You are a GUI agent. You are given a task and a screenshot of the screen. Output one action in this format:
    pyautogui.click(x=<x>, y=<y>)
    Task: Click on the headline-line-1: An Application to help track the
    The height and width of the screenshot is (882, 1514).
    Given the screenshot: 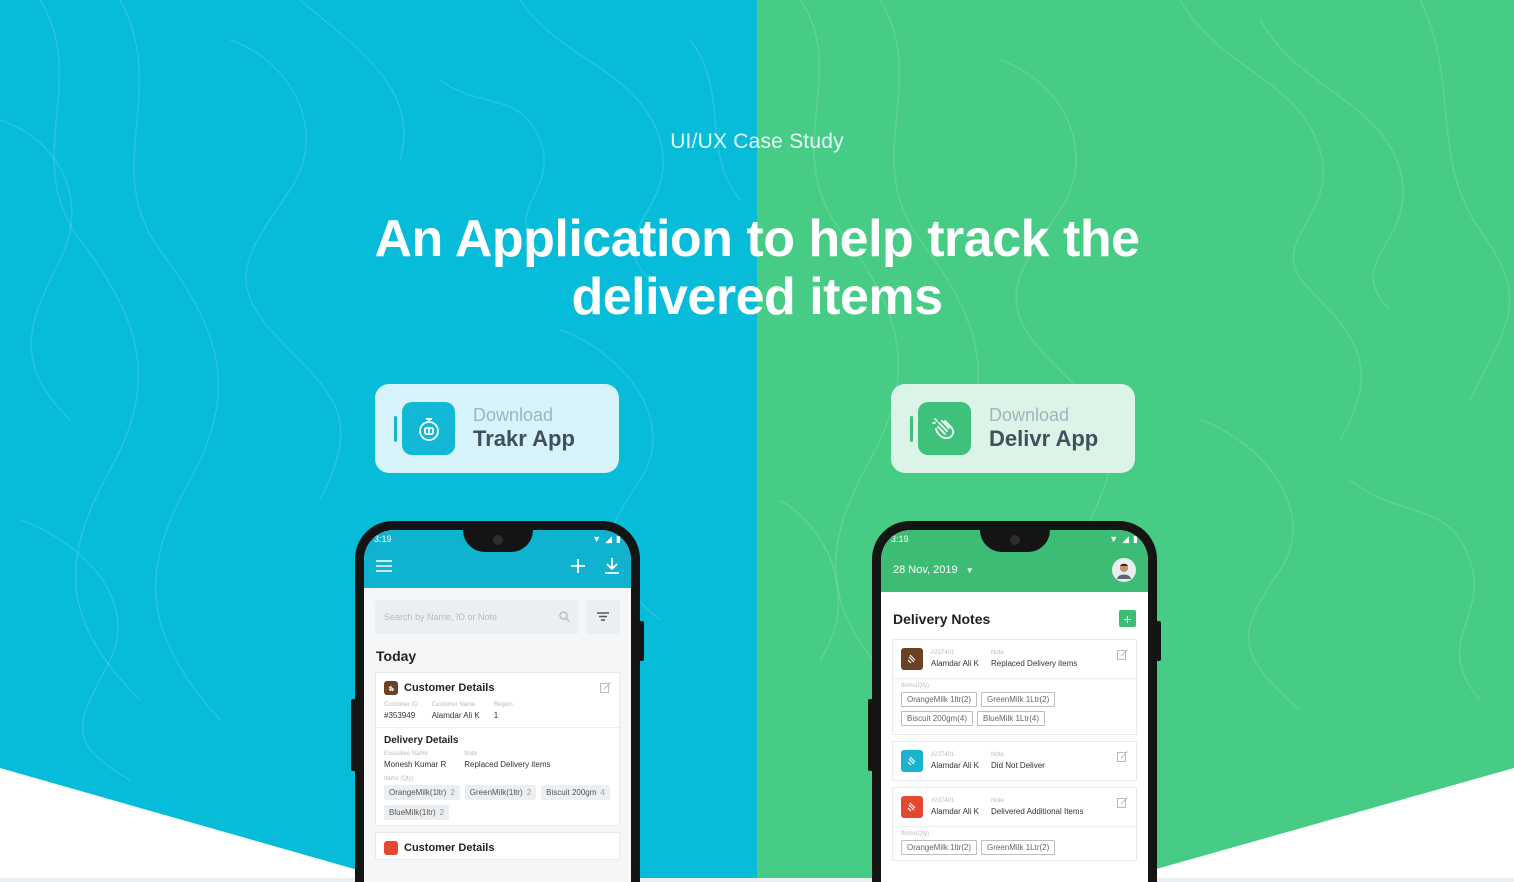 What is the action you would take?
    pyautogui.click(x=757, y=239)
    